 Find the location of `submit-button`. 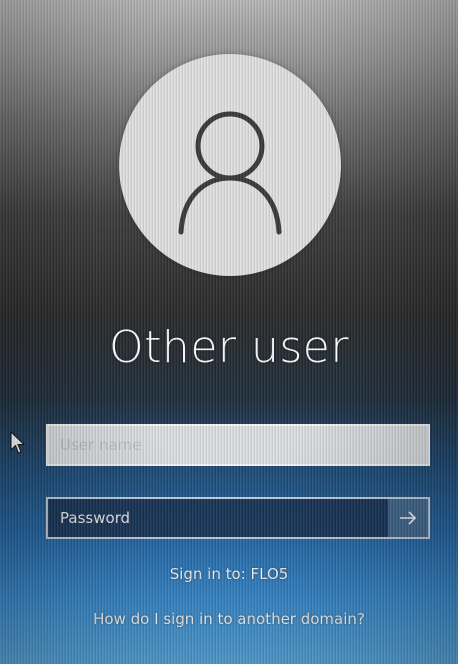

submit-button is located at coordinates (408, 518).